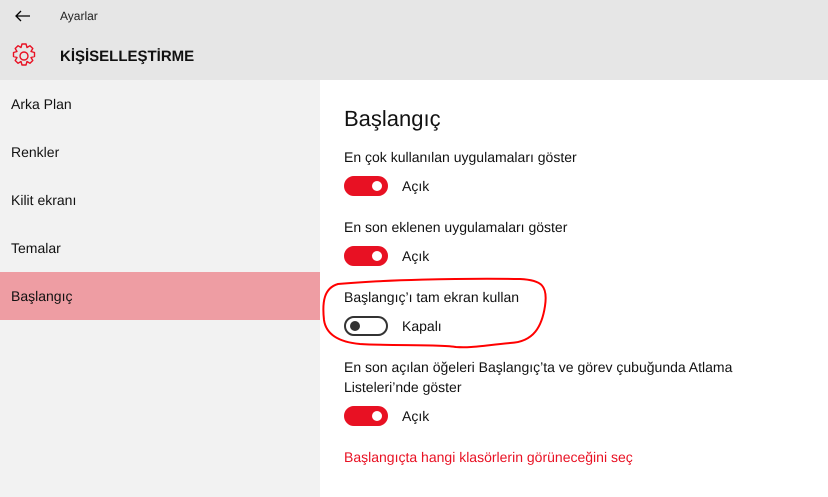 Image resolution: width=828 pixels, height=497 pixels. What do you see at coordinates (160, 104) in the screenshot?
I see `sidebar-item: Arka Plan` at bounding box center [160, 104].